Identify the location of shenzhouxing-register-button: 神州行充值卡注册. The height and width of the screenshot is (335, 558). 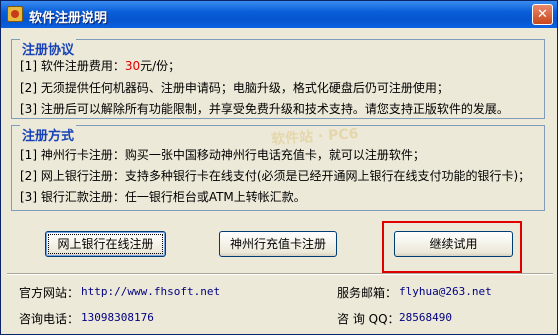
(278, 244).